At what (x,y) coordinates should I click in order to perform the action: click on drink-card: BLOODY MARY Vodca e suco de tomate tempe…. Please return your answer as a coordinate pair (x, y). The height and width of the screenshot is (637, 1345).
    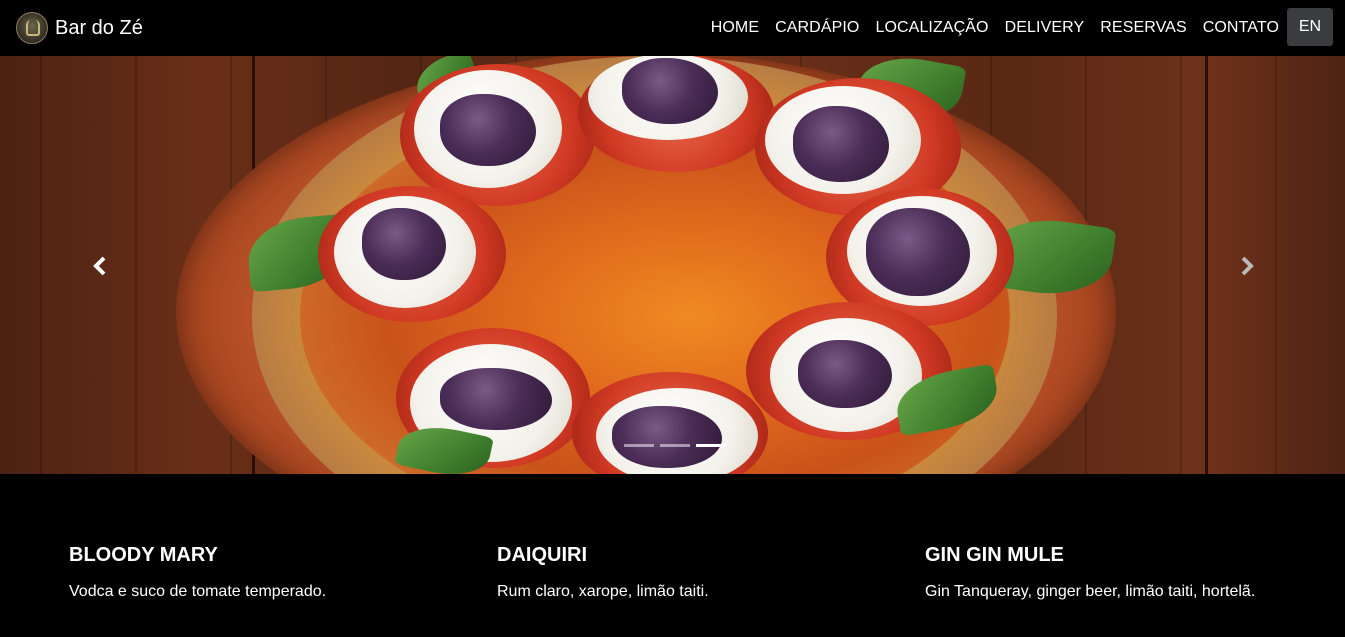
    Looking at the image, I should click on (259, 572).